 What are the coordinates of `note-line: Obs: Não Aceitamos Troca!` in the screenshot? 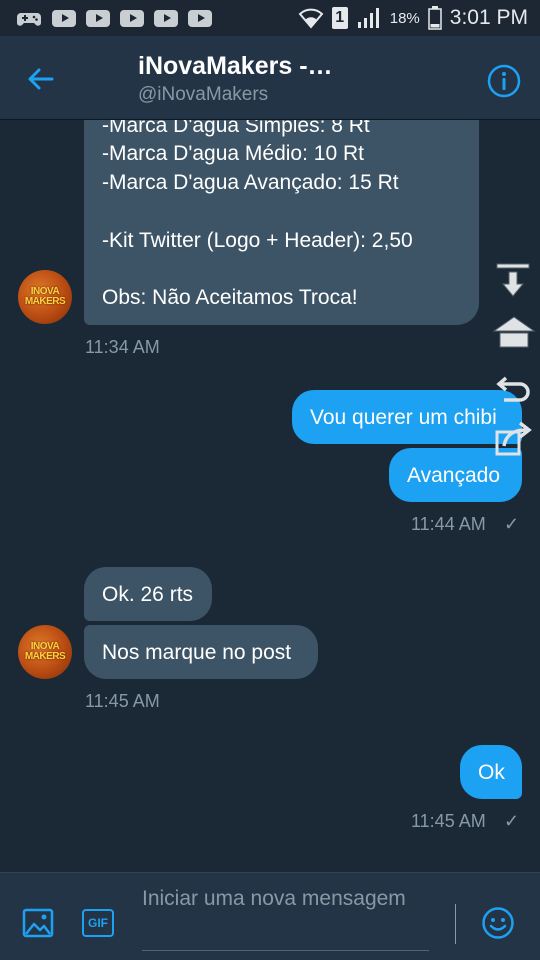 It's located at (230, 297).